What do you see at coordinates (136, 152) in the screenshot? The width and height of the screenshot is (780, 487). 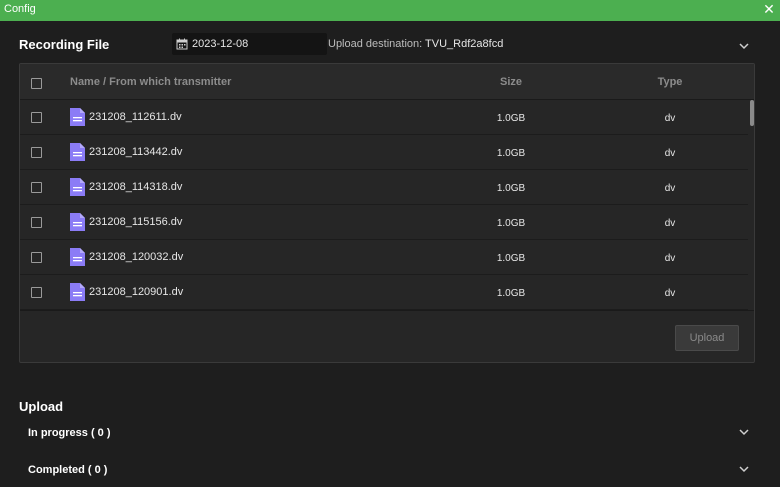 I see `file-name: 231208_113442.dv` at bounding box center [136, 152].